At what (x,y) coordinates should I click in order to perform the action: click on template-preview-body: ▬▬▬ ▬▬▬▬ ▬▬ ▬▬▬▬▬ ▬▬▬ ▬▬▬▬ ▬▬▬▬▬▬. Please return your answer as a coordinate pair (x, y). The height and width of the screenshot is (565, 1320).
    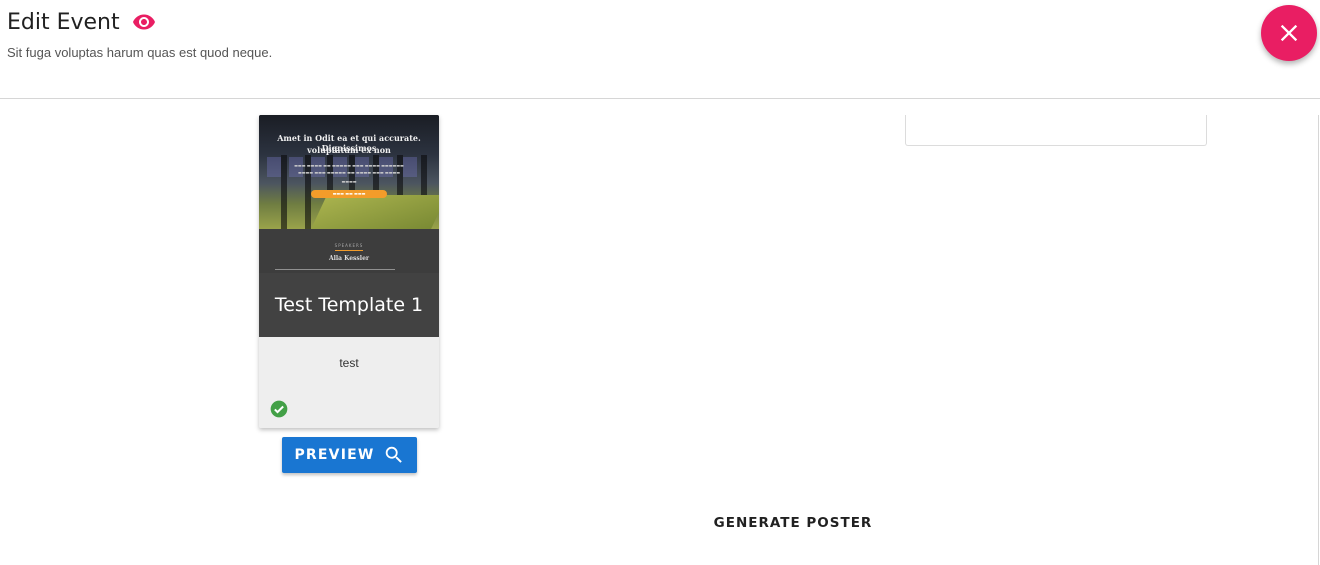
    Looking at the image, I should click on (349, 165).